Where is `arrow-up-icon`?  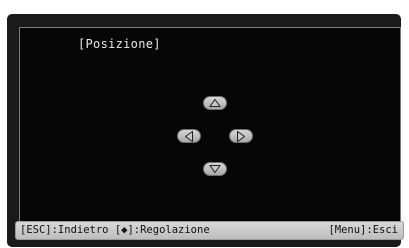 arrow-up-icon is located at coordinates (215, 103).